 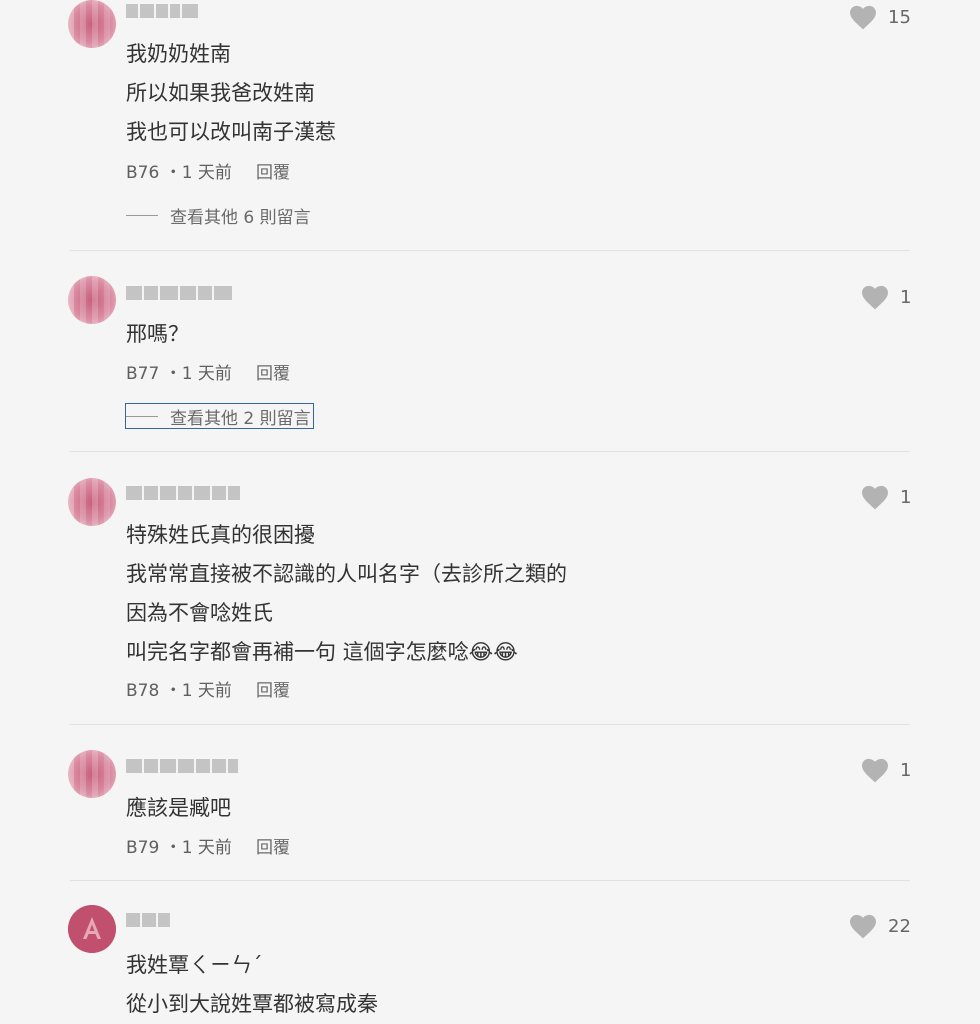 What do you see at coordinates (240, 418) in the screenshot?
I see `view-more-replies-label: 查看其他 2 則留言` at bounding box center [240, 418].